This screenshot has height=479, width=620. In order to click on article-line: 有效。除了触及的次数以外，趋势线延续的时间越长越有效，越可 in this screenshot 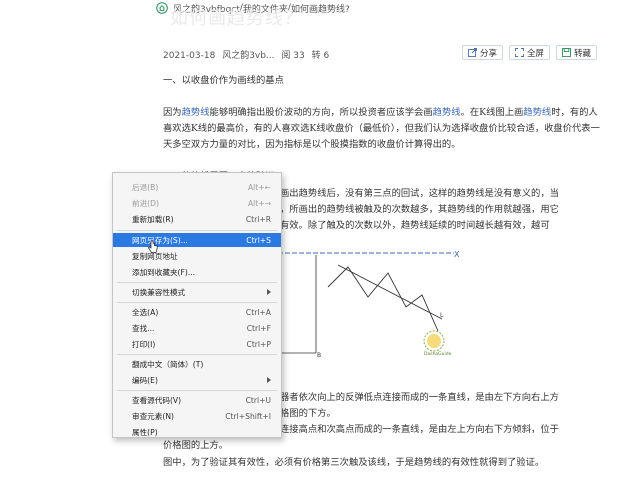, I will do `click(415, 225)`.